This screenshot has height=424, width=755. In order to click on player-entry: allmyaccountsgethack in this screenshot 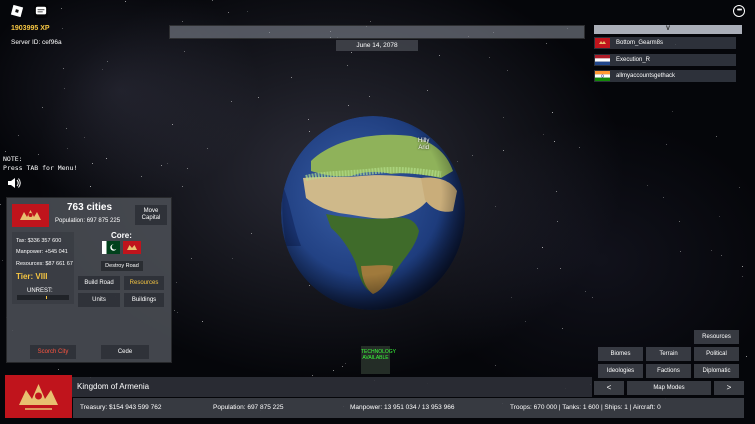, I will do `click(665, 76)`.